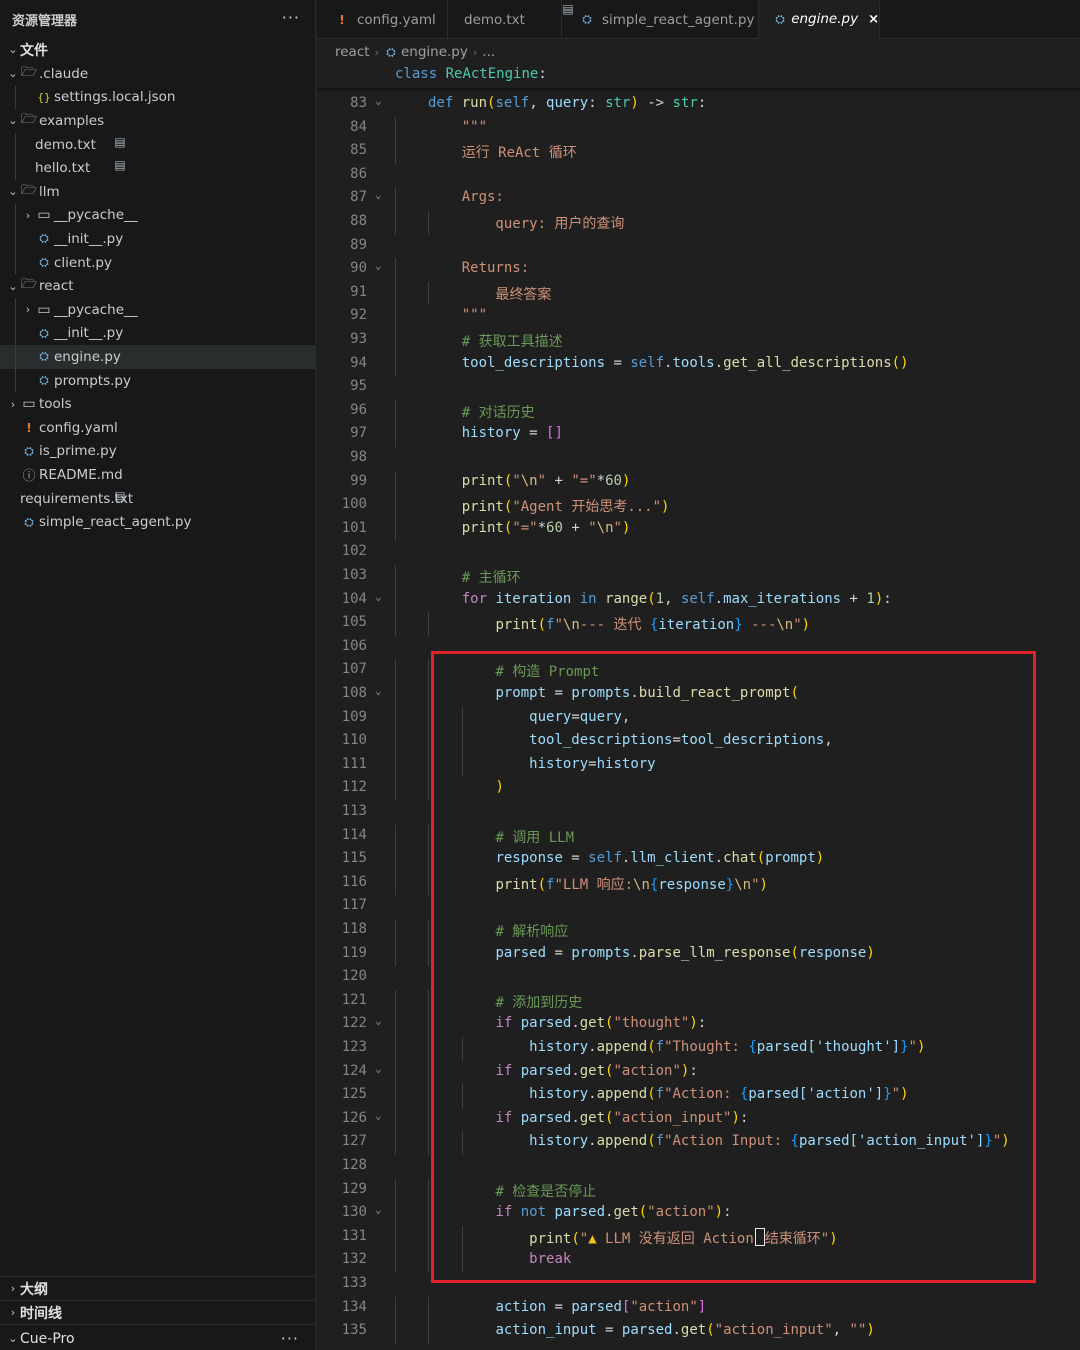  Describe the element at coordinates (157, 475) in the screenshot. I see `tree-item: ⓘ README.md` at that location.